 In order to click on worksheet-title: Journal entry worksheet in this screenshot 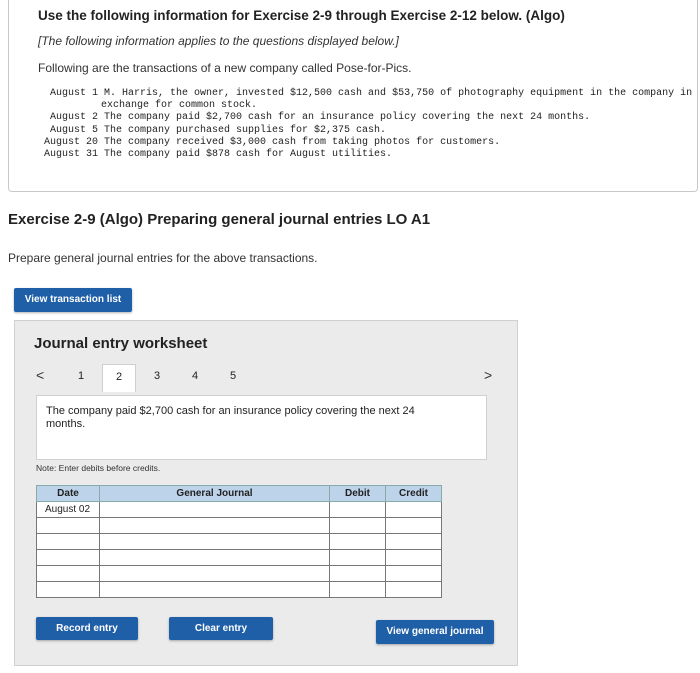, I will do `click(121, 343)`.